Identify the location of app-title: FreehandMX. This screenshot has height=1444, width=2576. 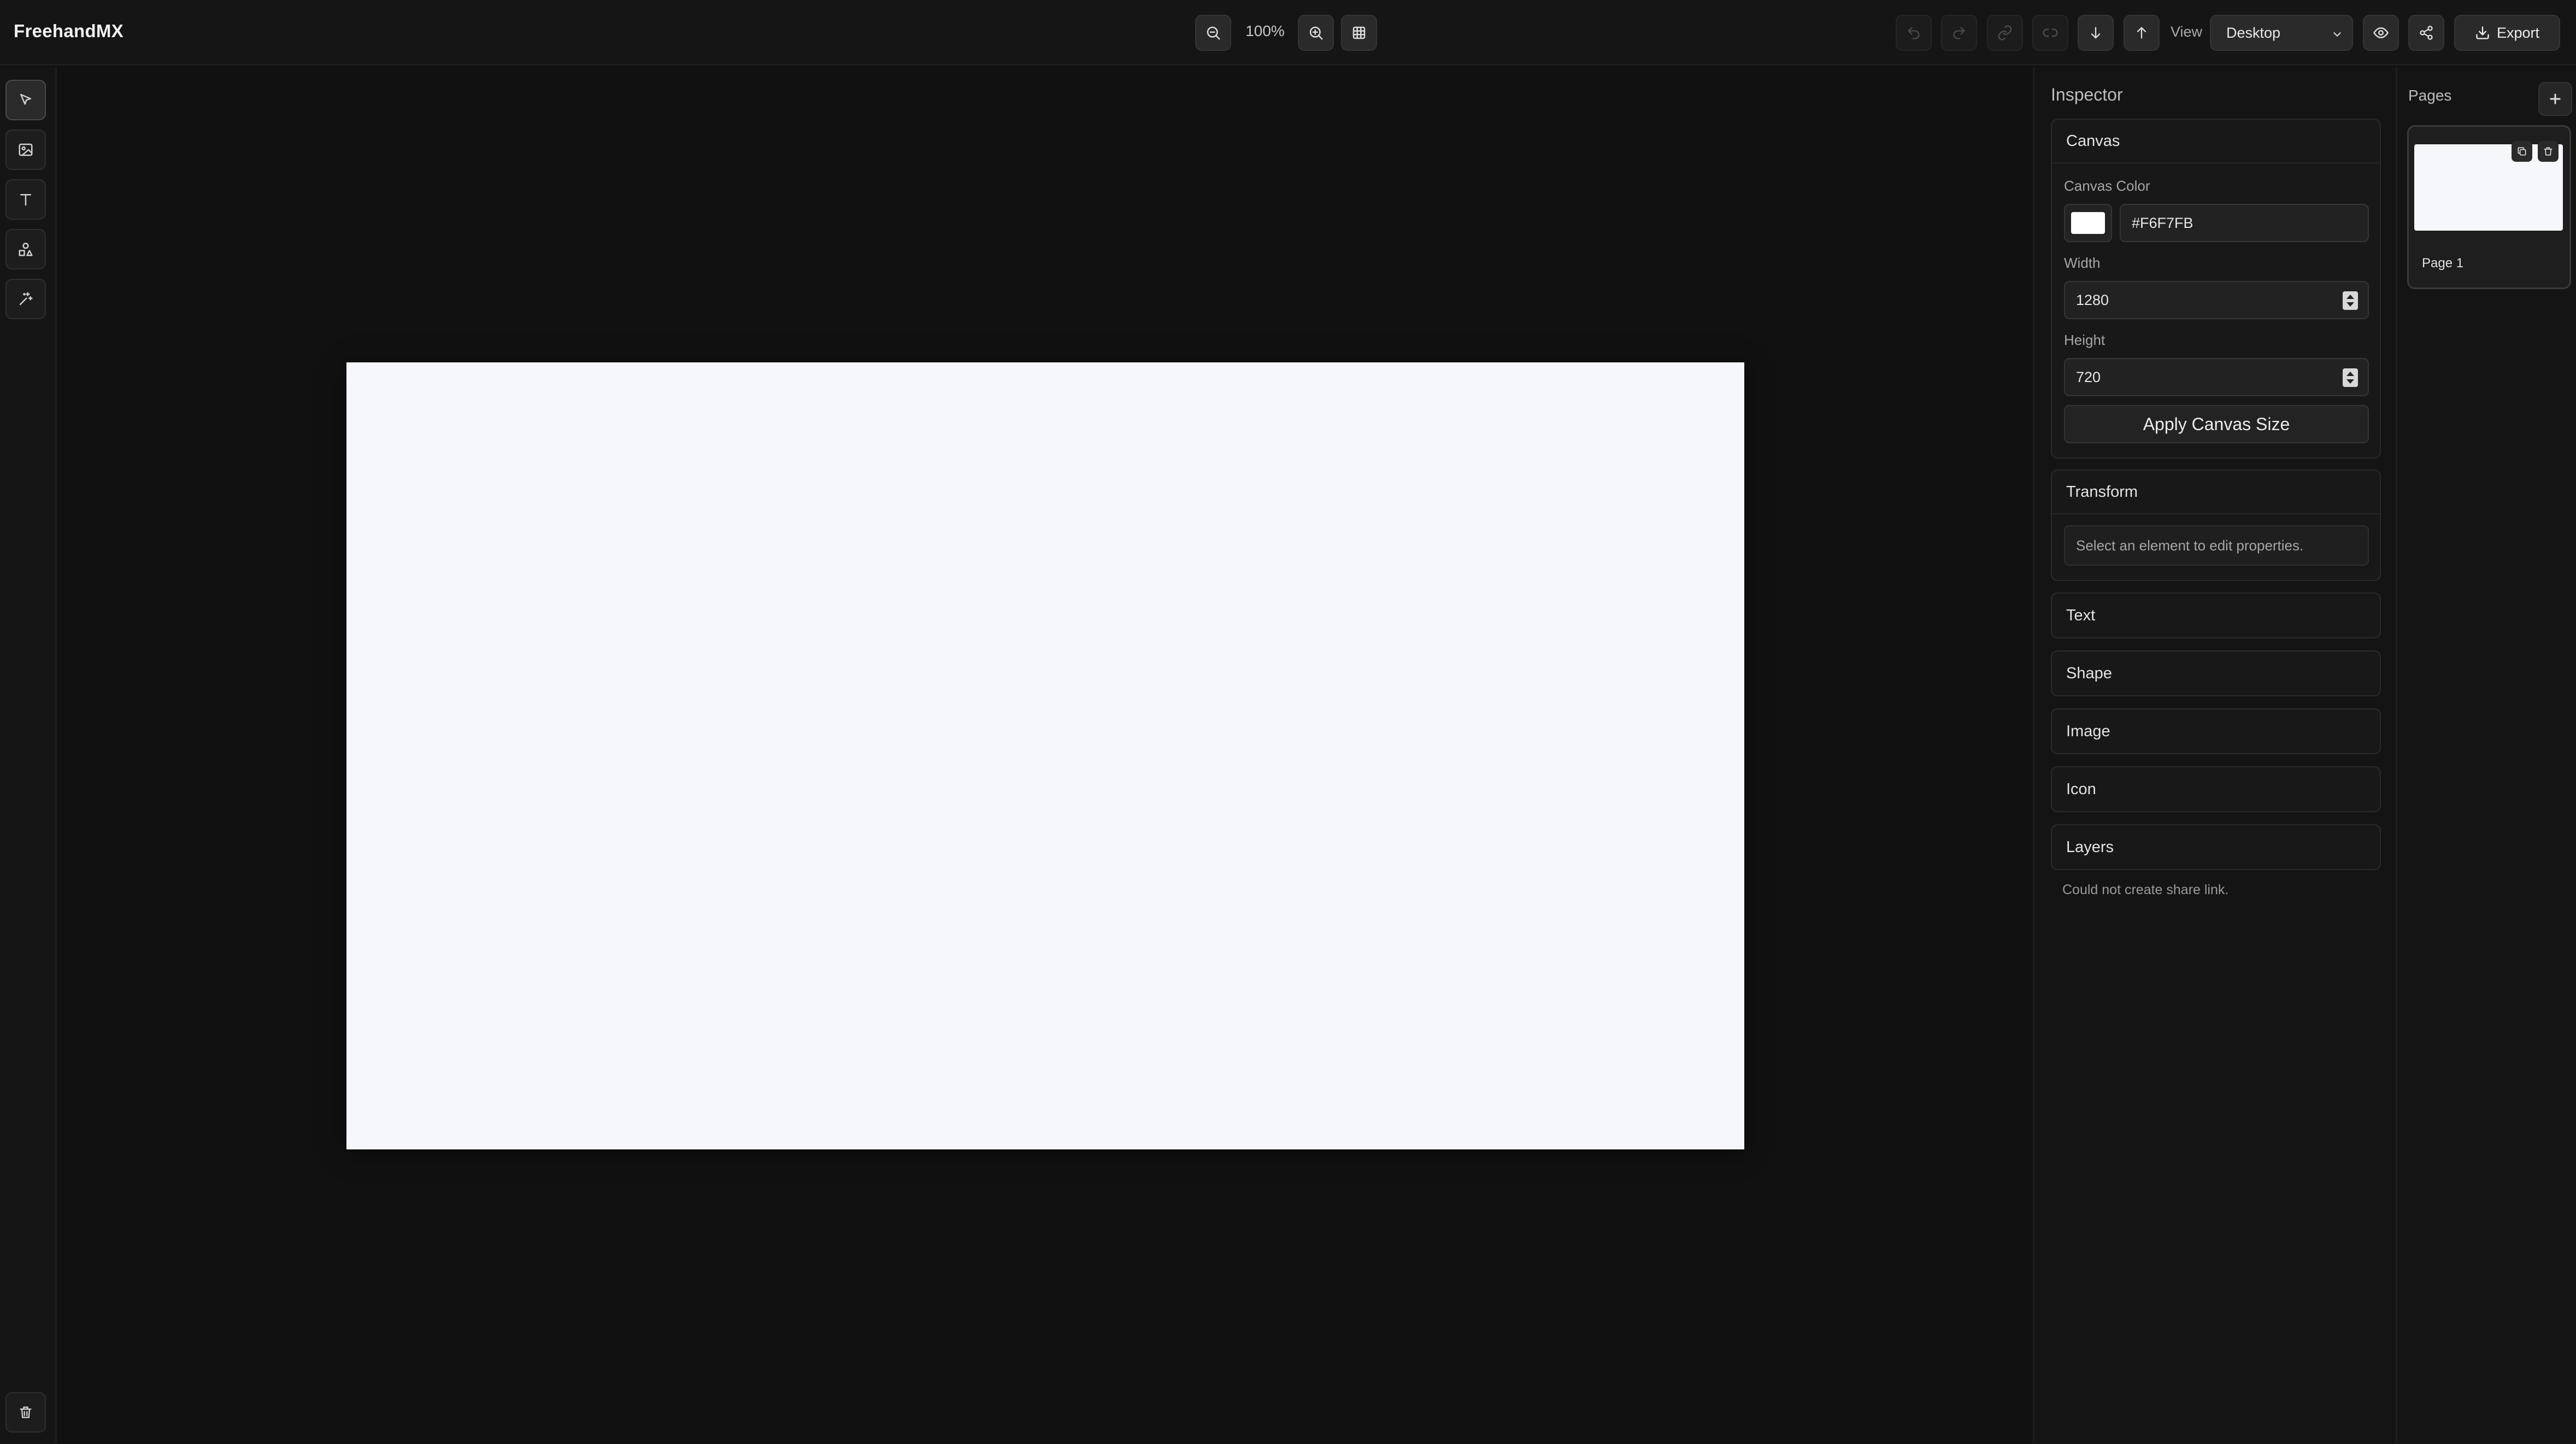
(69, 31).